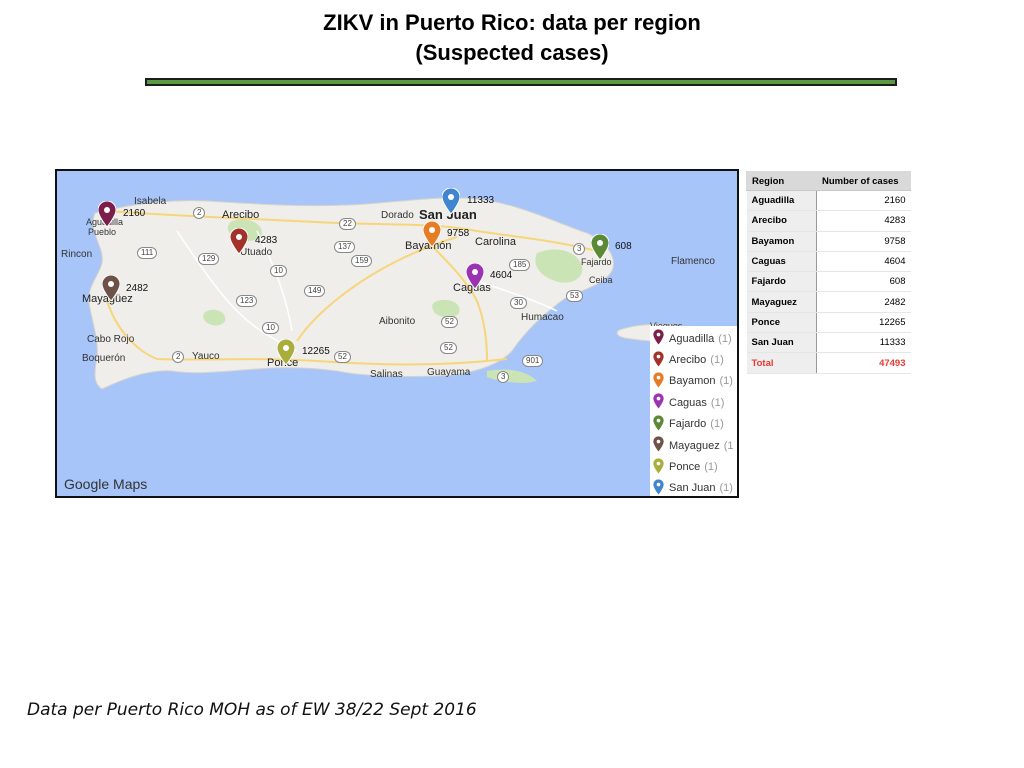 The height and width of the screenshot is (768, 1024). What do you see at coordinates (266, 240) in the screenshot?
I see `map-marker-value: 4283` at bounding box center [266, 240].